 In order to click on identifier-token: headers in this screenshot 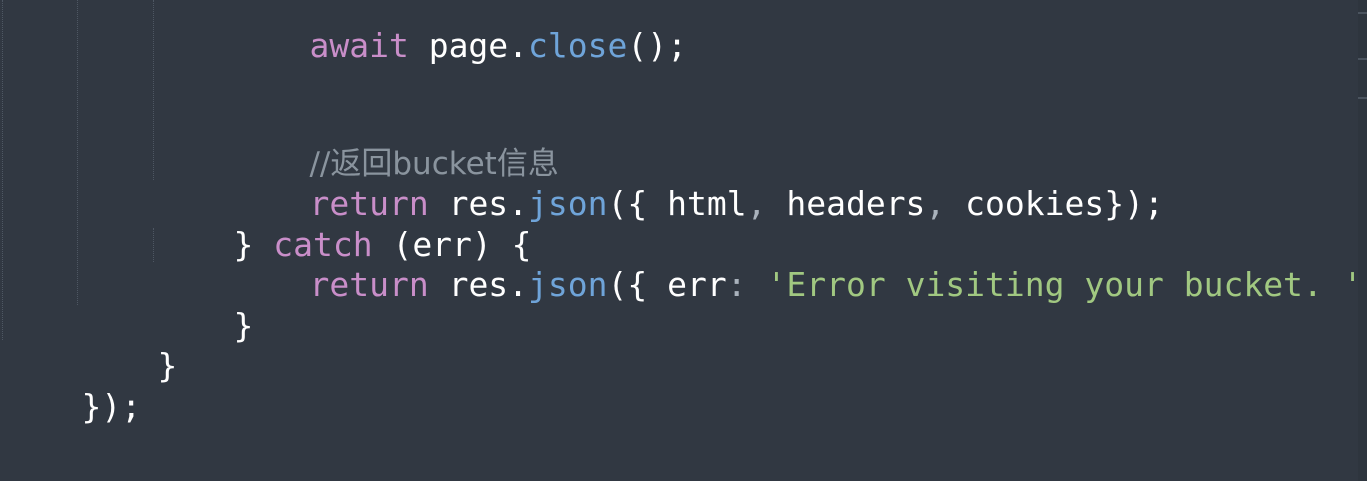, I will do `click(846, 203)`.